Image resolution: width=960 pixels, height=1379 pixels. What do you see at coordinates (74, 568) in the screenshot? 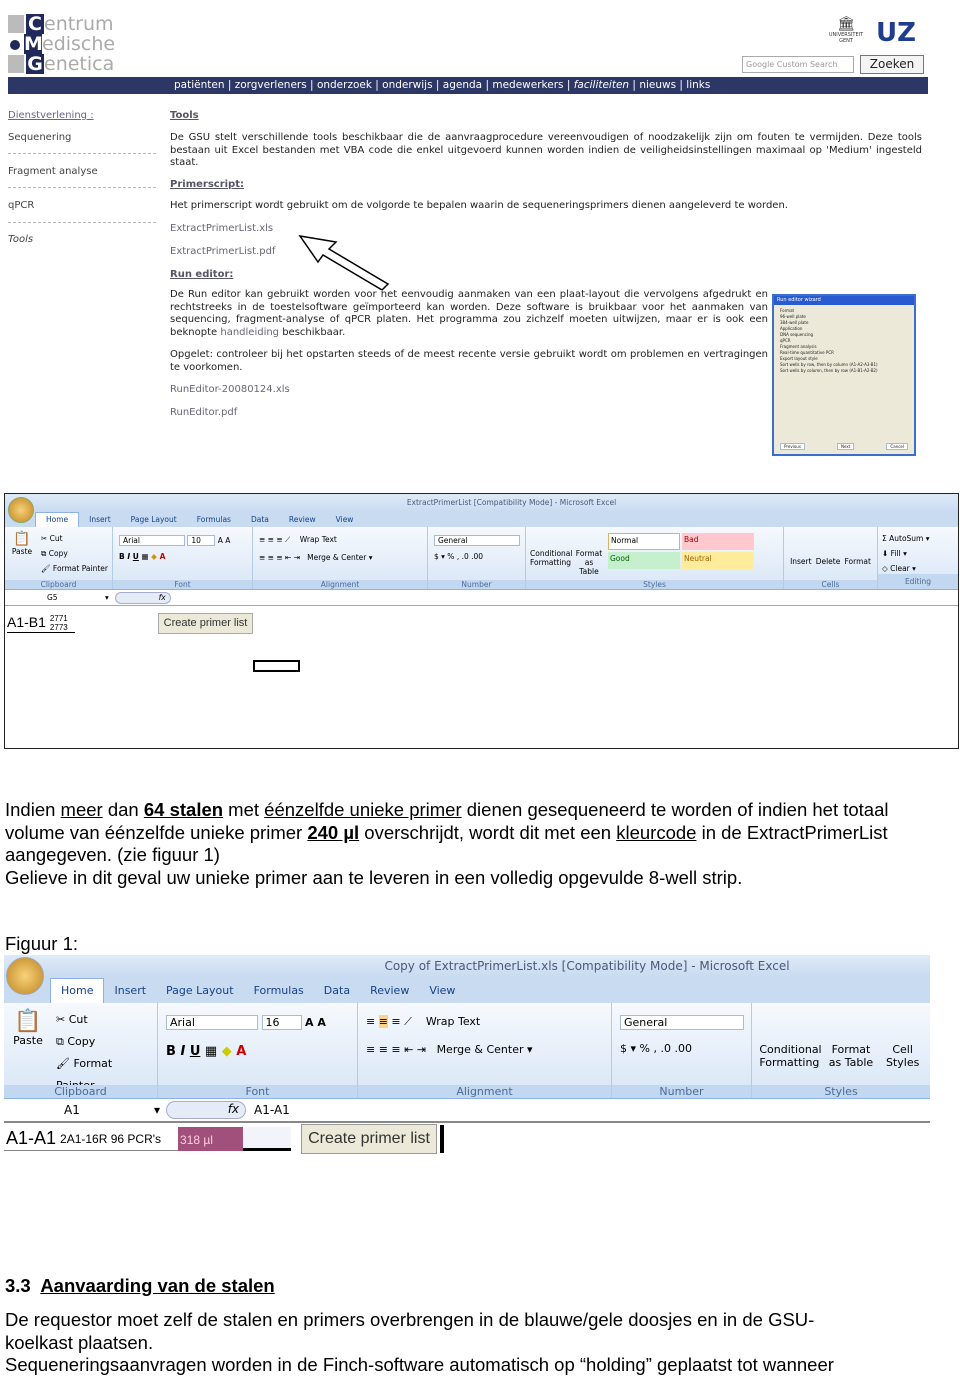
I see `format-painter-button: 🖌 Format Painter` at bounding box center [74, 568].